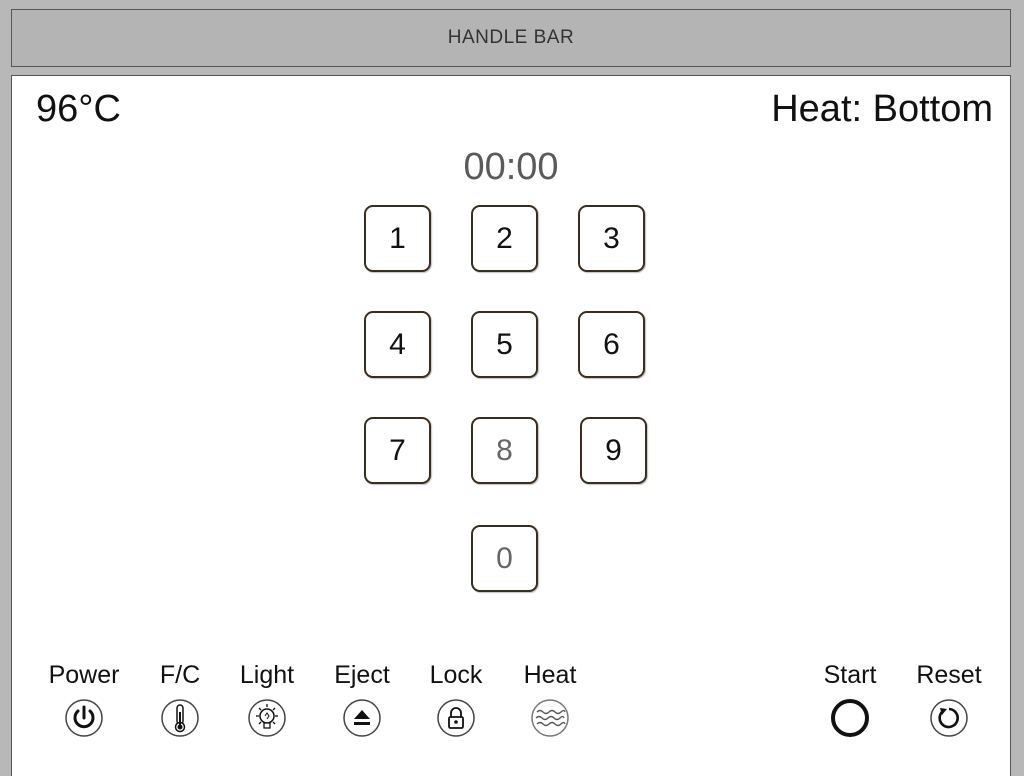 The height and width of the screenshot is (776, 1024). Describe the element at coordinates (611, 344) in the screenshot. I see `keypad-key-6: 6` at that location.